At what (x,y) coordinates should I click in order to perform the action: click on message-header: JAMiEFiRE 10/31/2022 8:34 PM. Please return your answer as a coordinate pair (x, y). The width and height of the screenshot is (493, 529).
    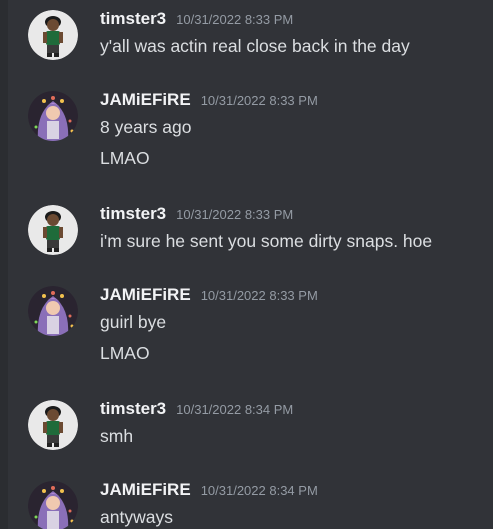
    Looking at the image, I should click on (209, 491).